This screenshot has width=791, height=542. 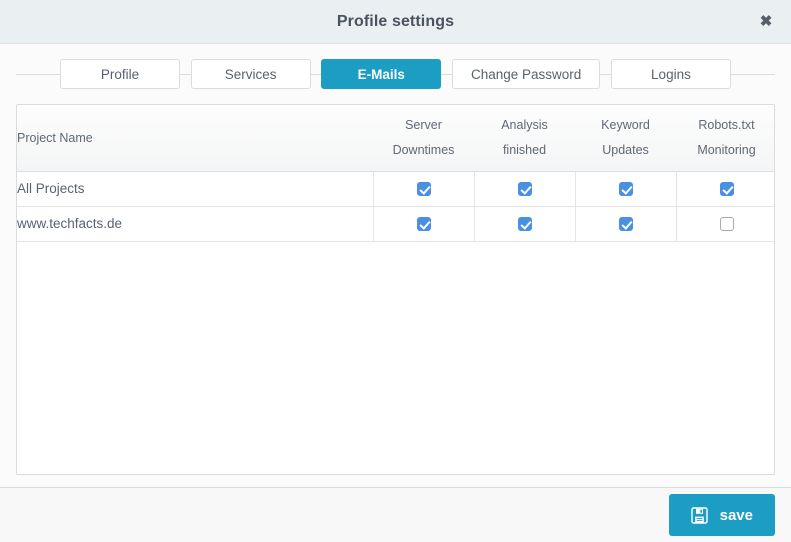 I want to click on close-icon: ✖, so click(x=766, y=22).